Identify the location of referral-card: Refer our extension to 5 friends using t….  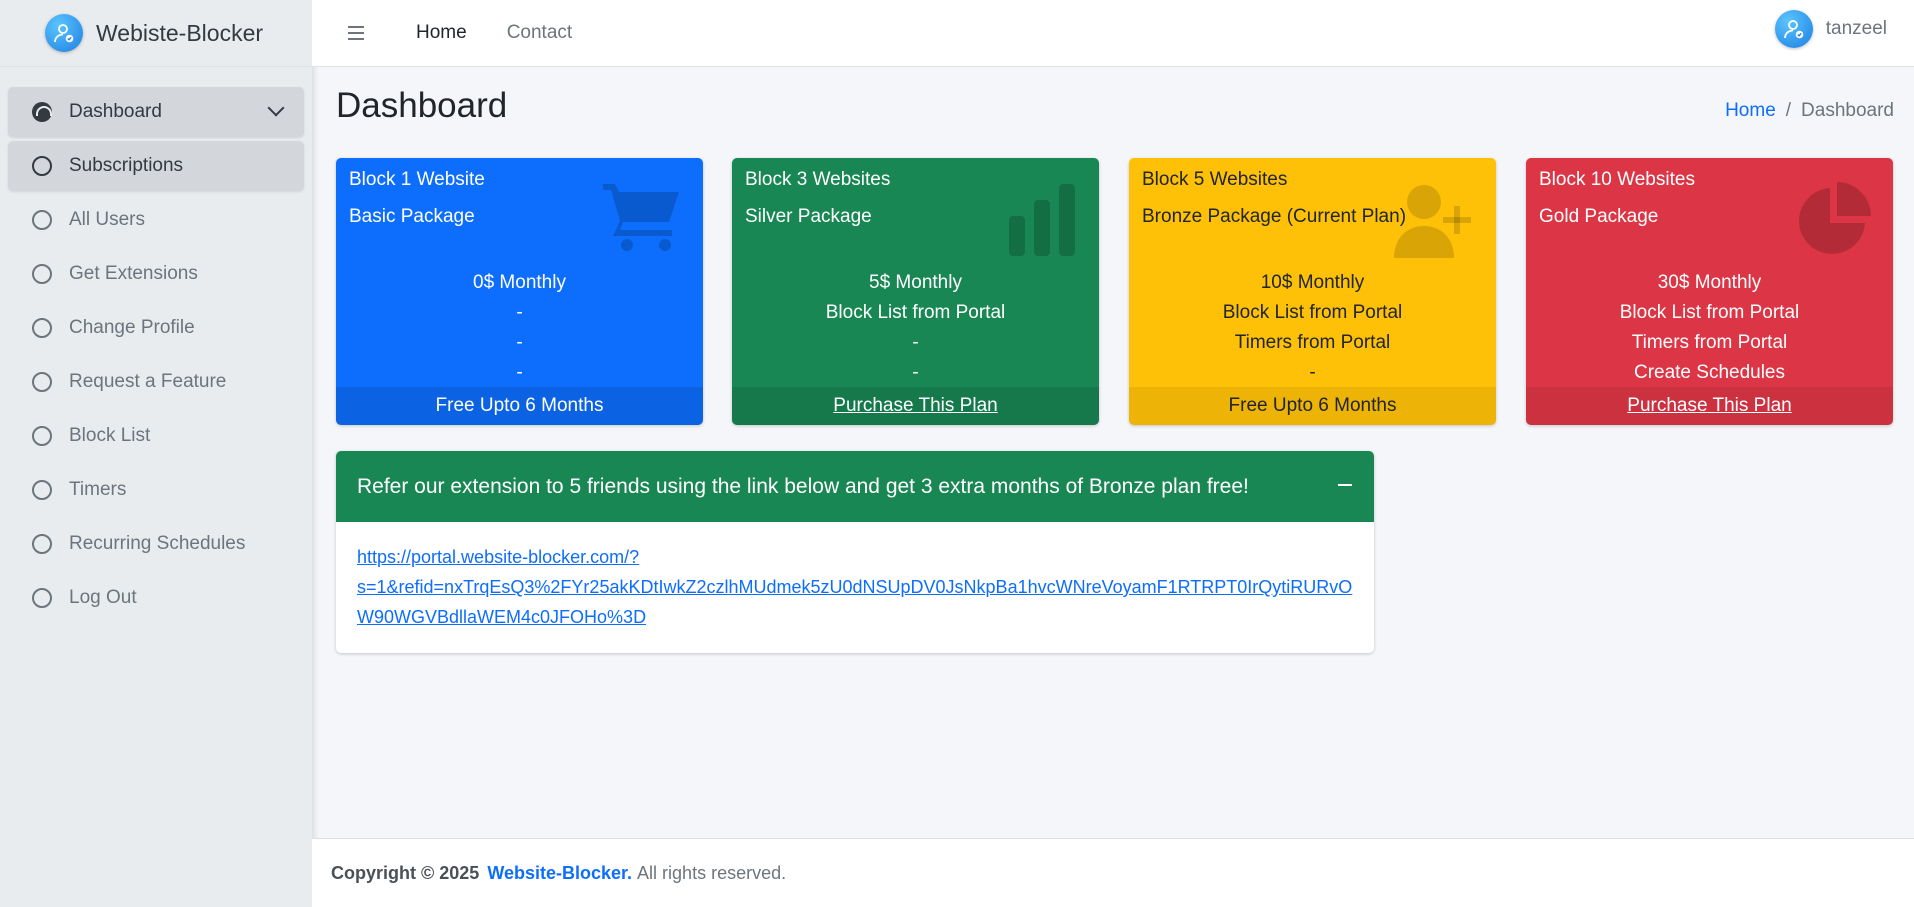
(855, 552).